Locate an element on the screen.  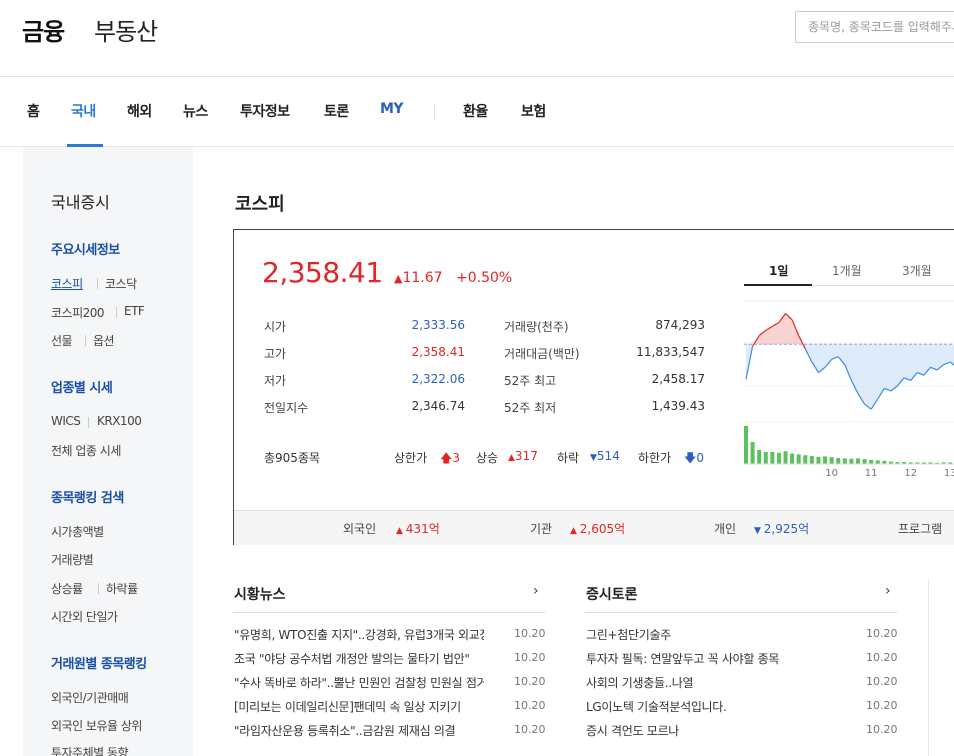
sidebar-head-sector: 업종별 시세 is located at coordinates (82, 386).